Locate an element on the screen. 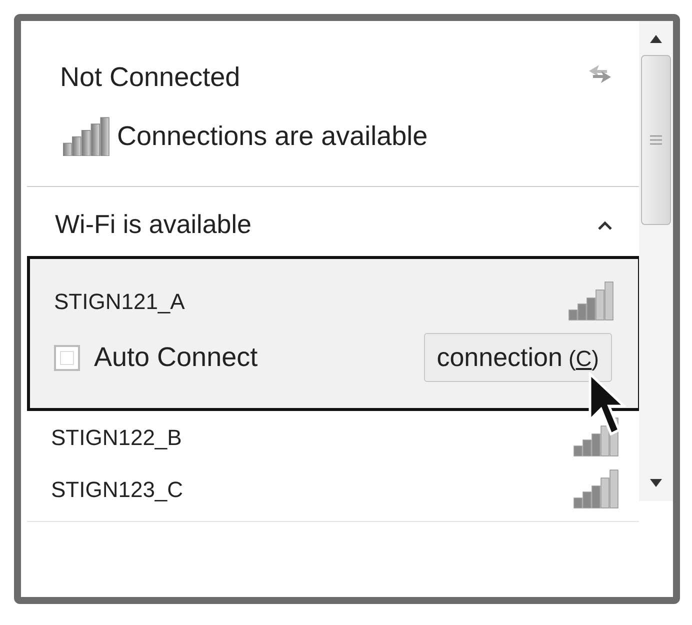 The width and height of the screenshot is (692, 625). collapse-icon is located at coordinates (605, 225).